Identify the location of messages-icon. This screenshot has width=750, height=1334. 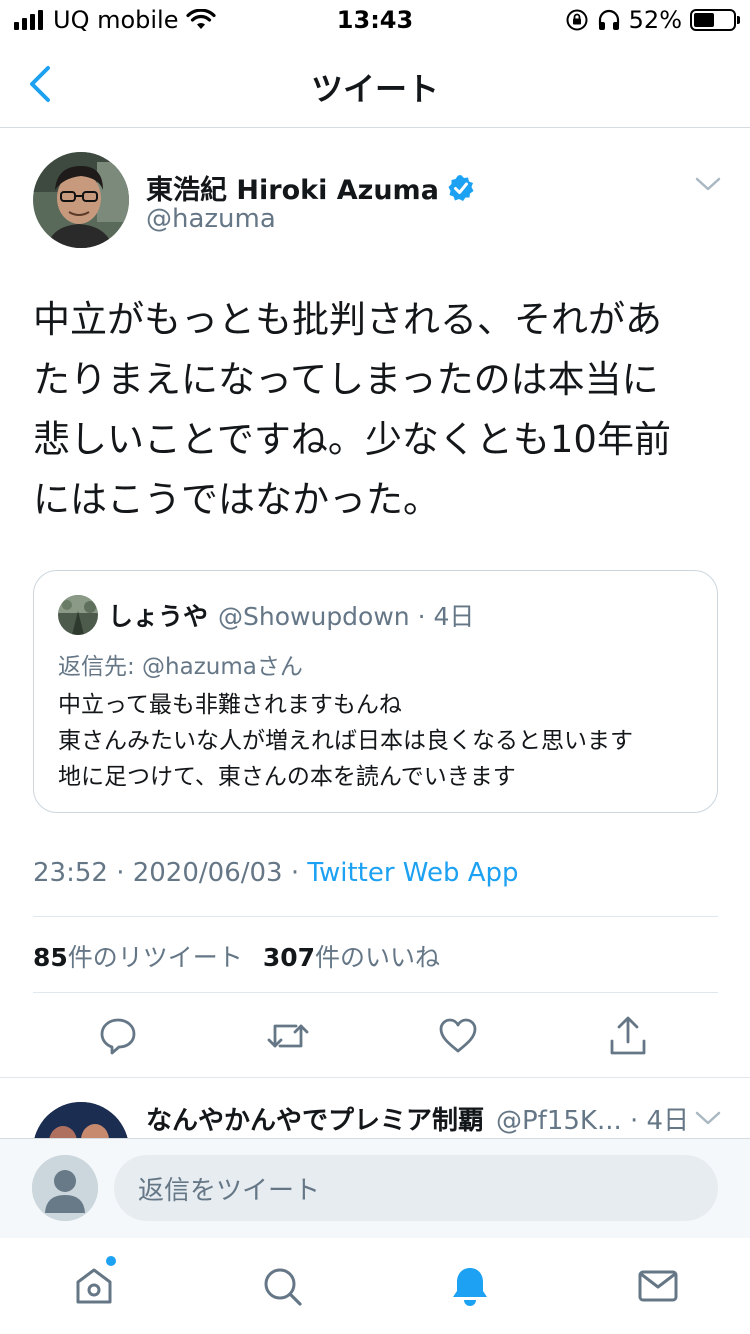
(658, 1286).